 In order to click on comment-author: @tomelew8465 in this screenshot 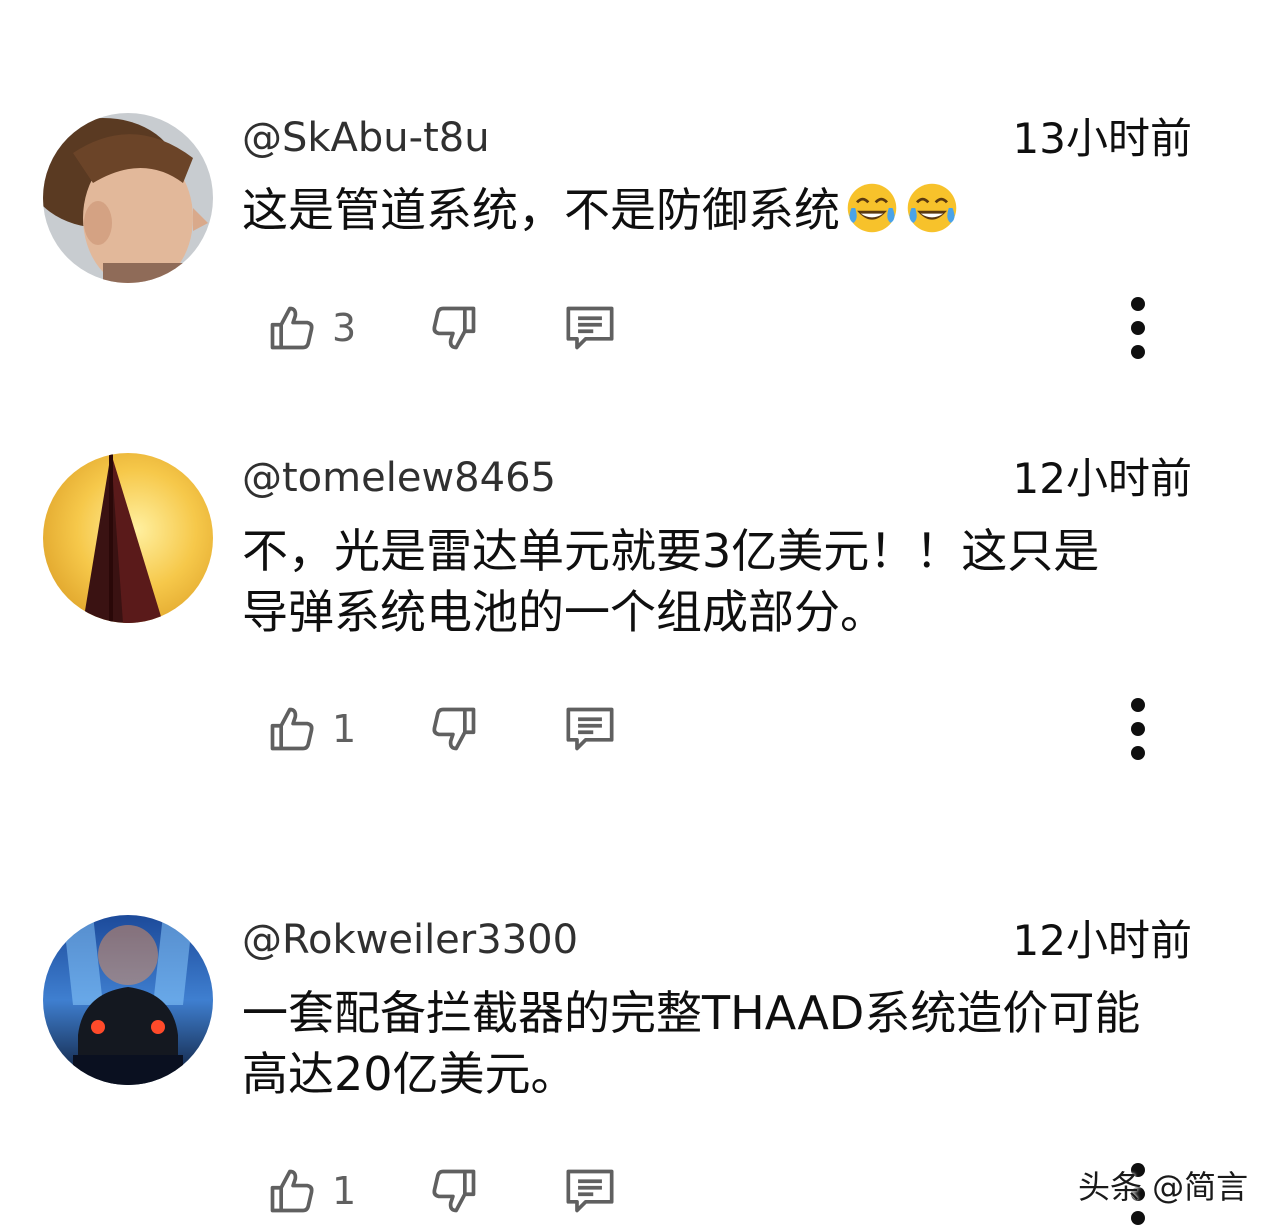, I will do `click(399, 478)`.